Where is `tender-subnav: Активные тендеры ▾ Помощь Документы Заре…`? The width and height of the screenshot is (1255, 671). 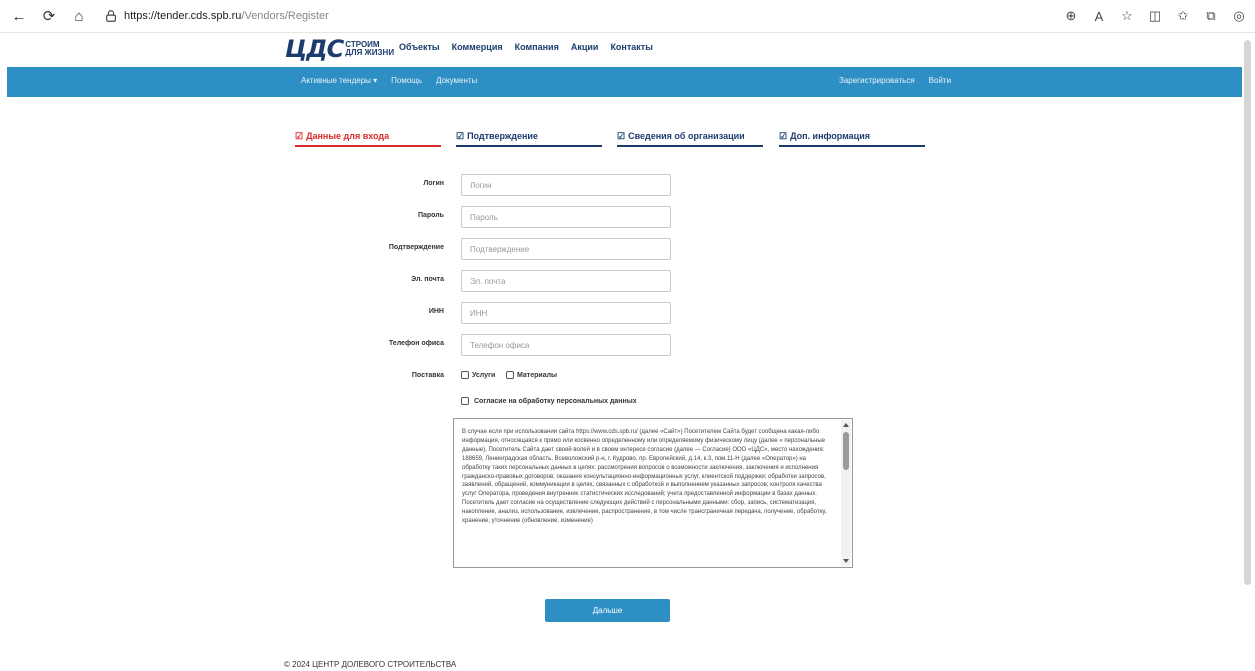
tender-subnav: Активные тендеры ▾ Помощь Документы Заре… is located at coordinates (624, 82).